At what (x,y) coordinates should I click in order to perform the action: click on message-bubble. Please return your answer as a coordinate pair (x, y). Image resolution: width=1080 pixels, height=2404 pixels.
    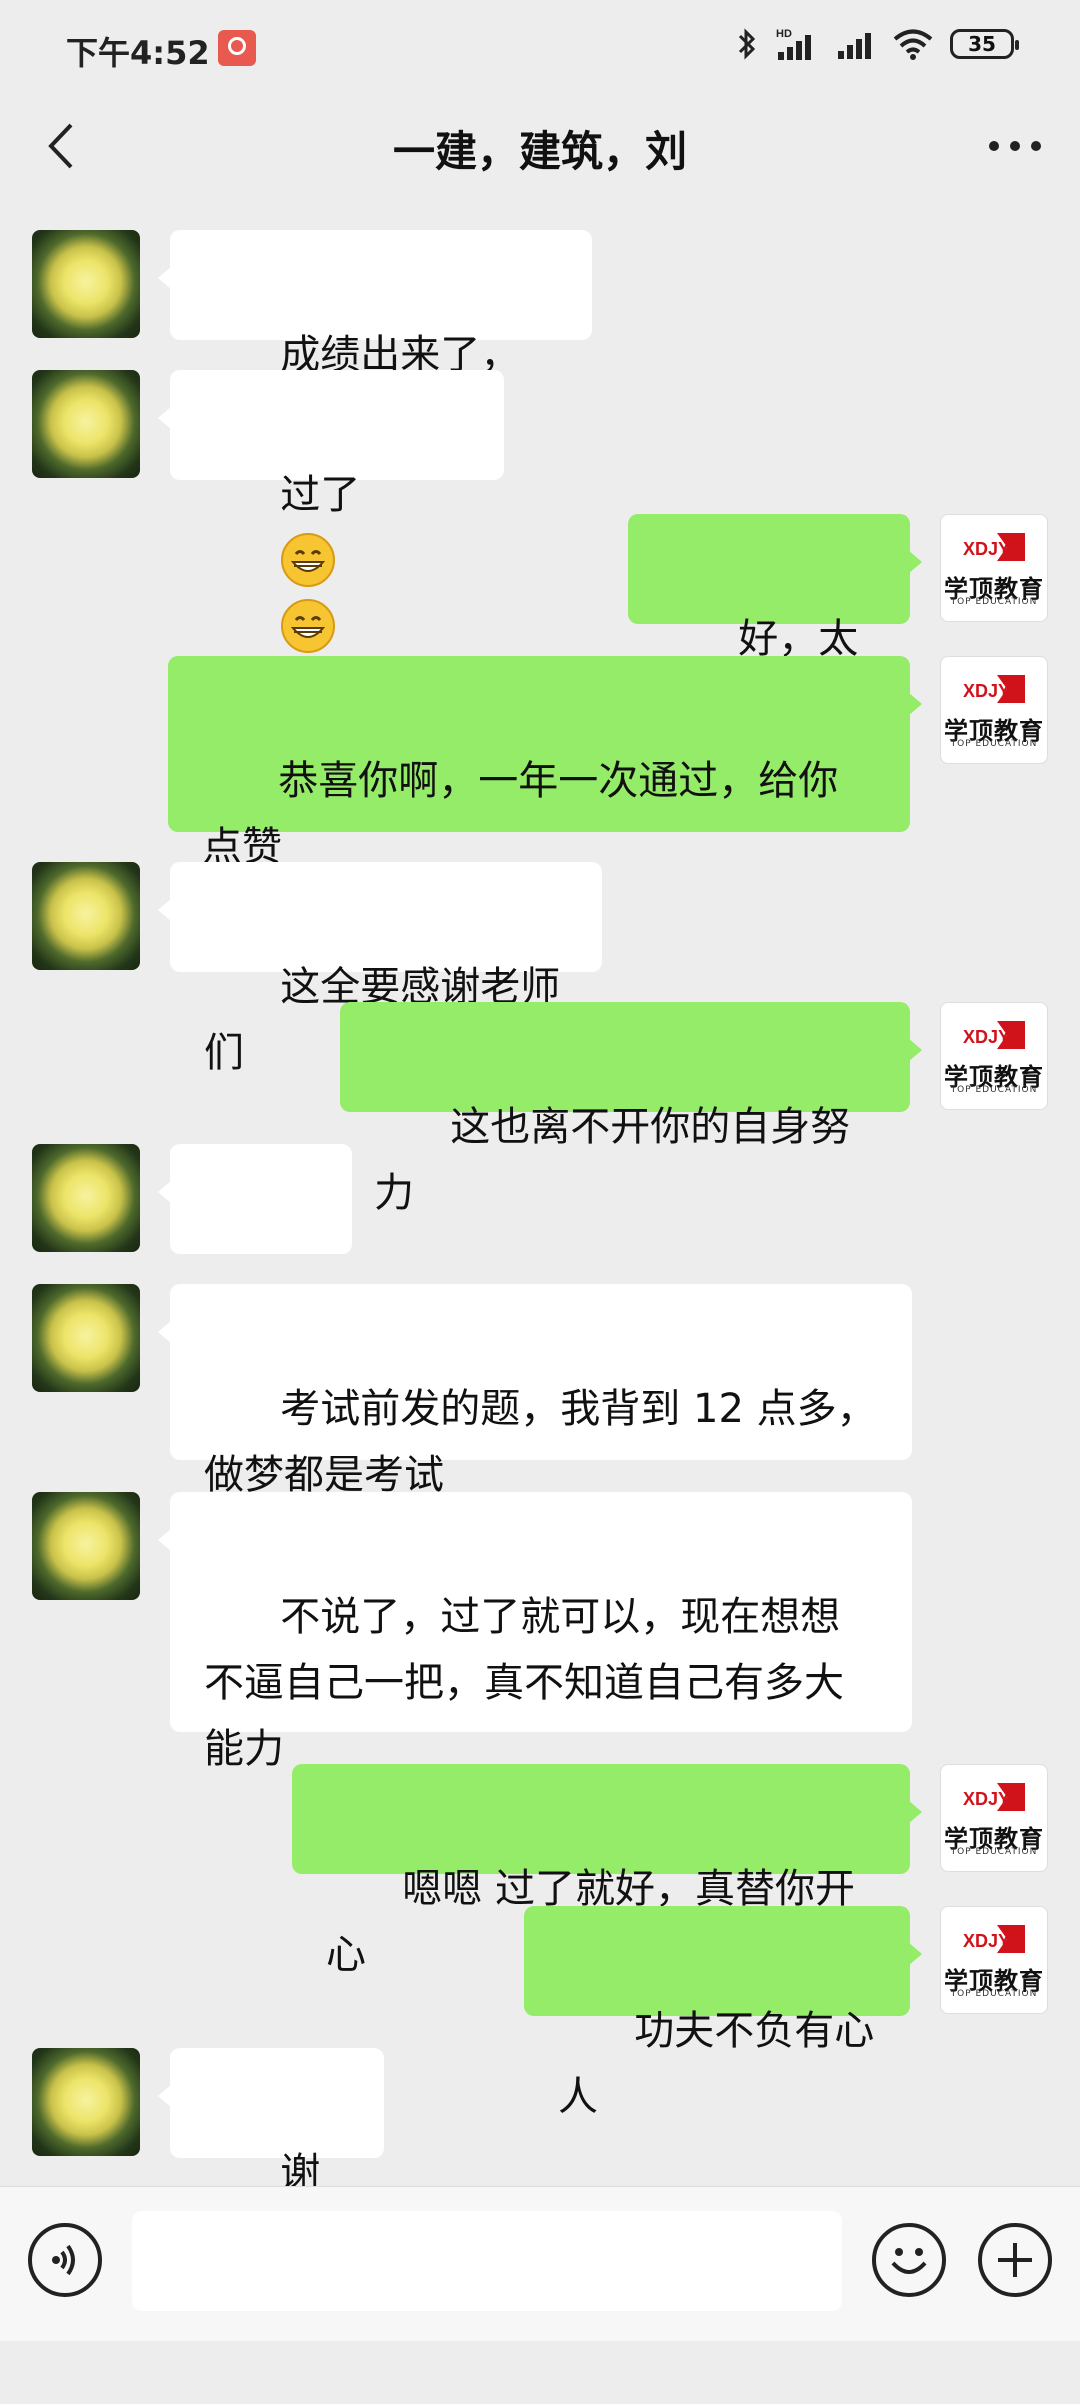
    Looking at the image, I should click on (255, 1351).